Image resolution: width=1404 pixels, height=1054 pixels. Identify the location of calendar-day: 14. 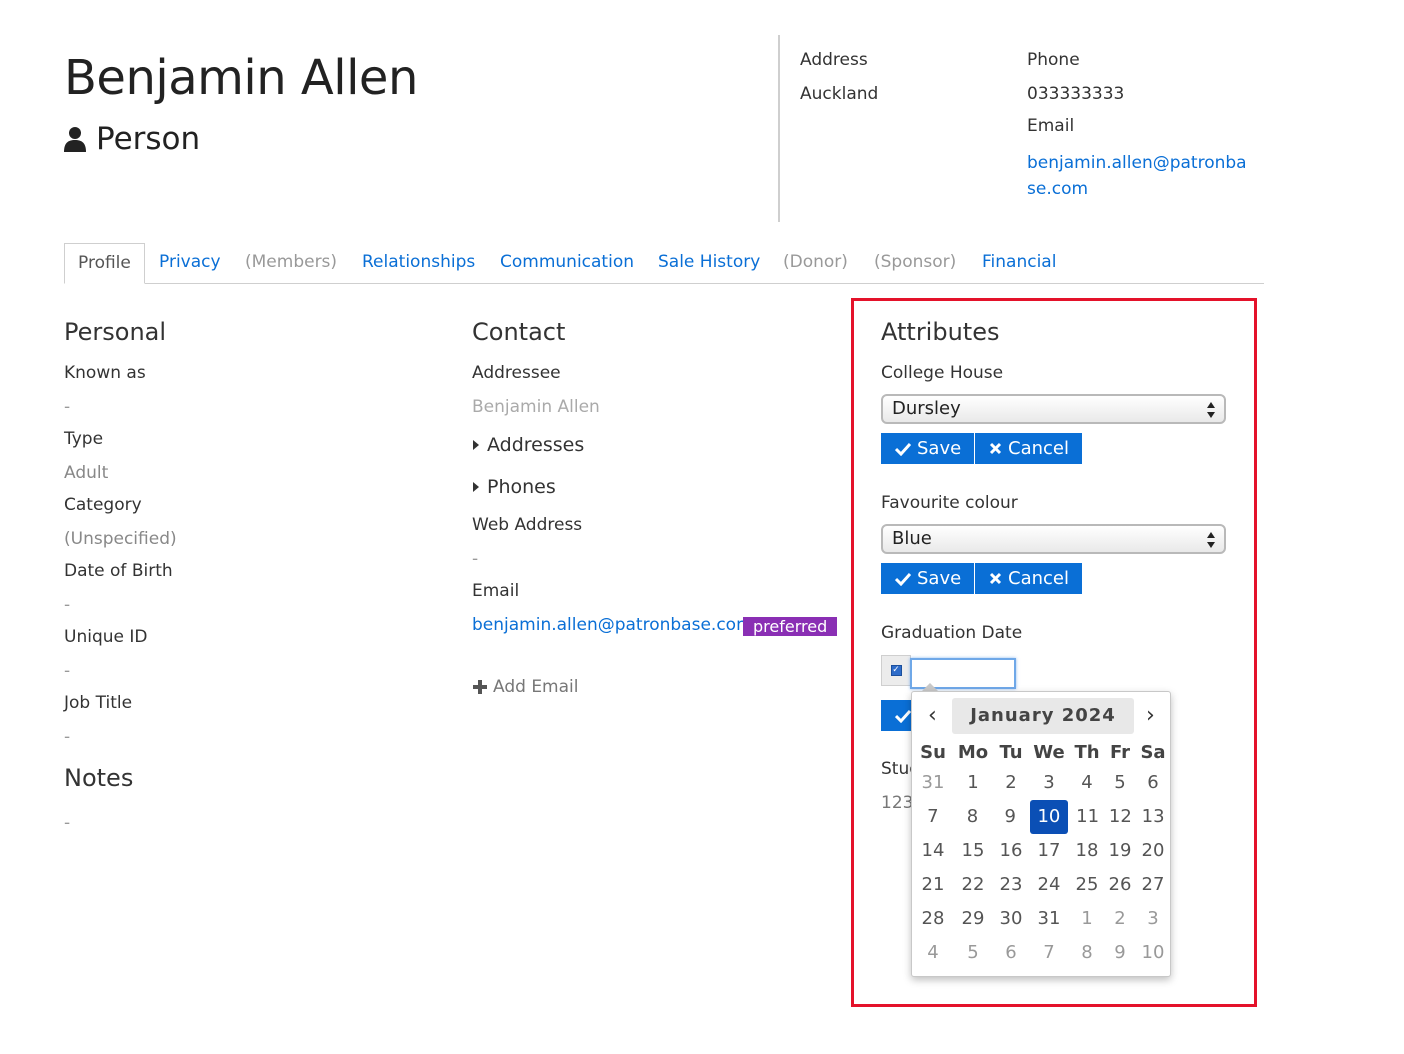
(933, 851).